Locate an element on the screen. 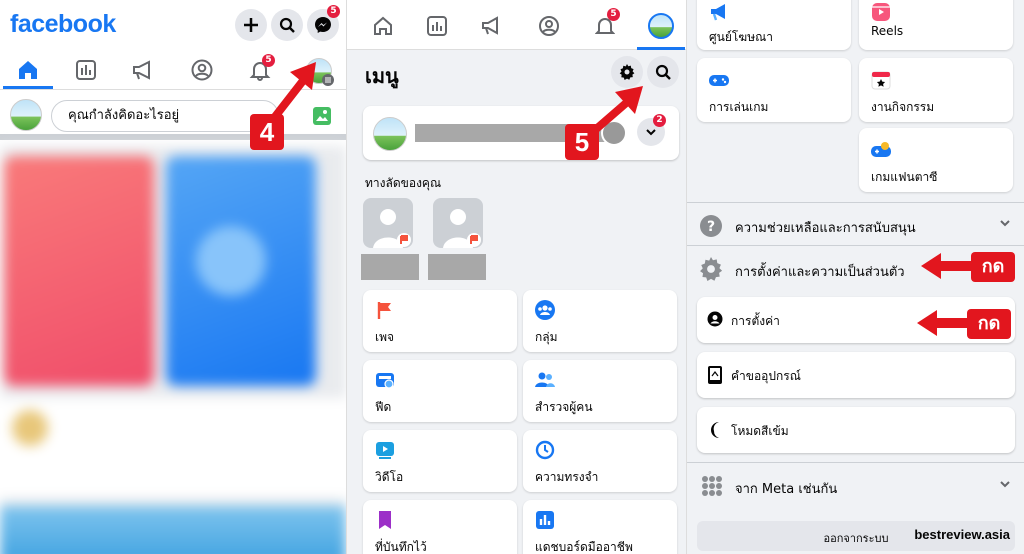  nav-notifications: 5 is located at coordinates (605, 25).